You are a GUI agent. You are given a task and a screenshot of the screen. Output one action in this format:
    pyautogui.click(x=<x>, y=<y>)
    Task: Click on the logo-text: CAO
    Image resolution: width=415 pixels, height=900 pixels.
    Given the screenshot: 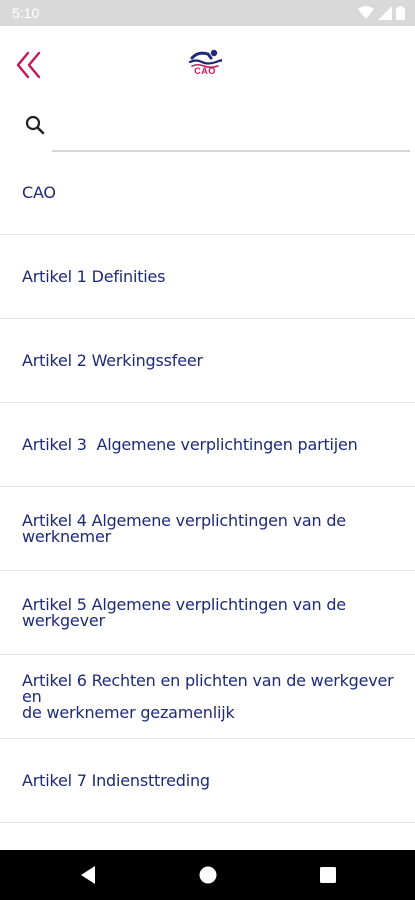 What is the action you would take?
    pyautogui.click(x=205, y=71)
    